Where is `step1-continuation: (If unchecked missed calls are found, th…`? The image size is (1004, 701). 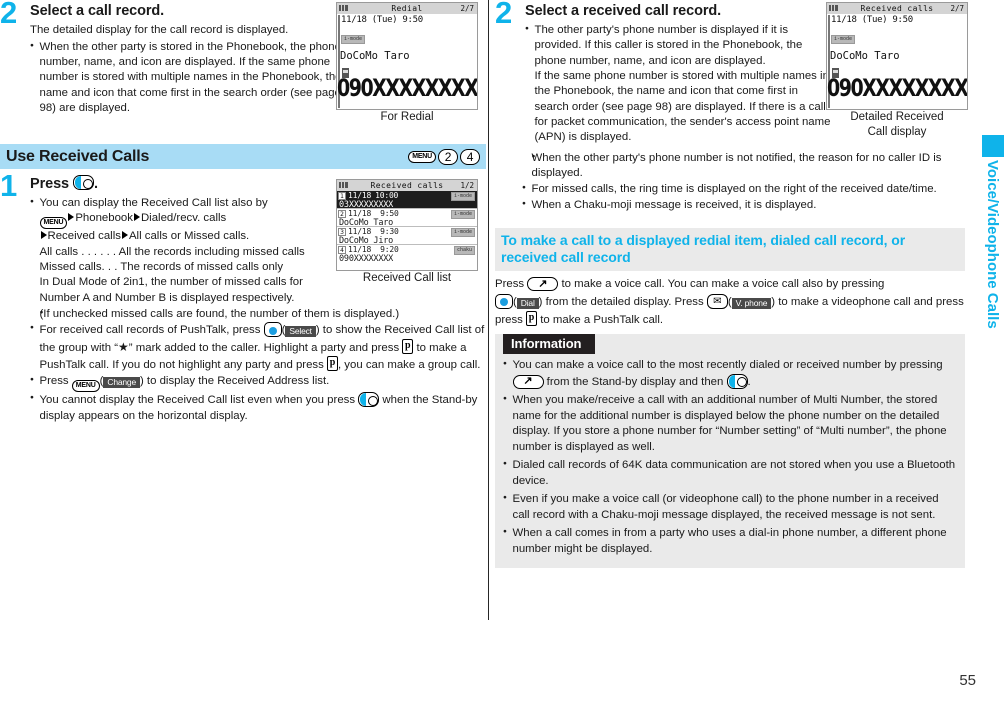 step1-continuation: (If unchecked missed calls are found, th… is located at coordinates (258, 314).